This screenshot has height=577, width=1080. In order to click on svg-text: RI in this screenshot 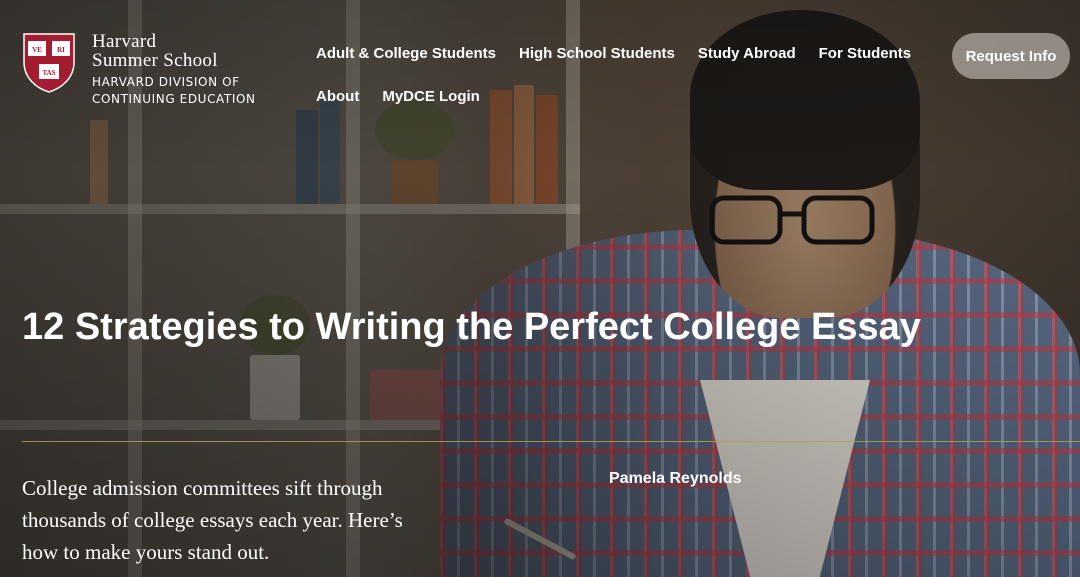, I will do `click(61, 50)`.